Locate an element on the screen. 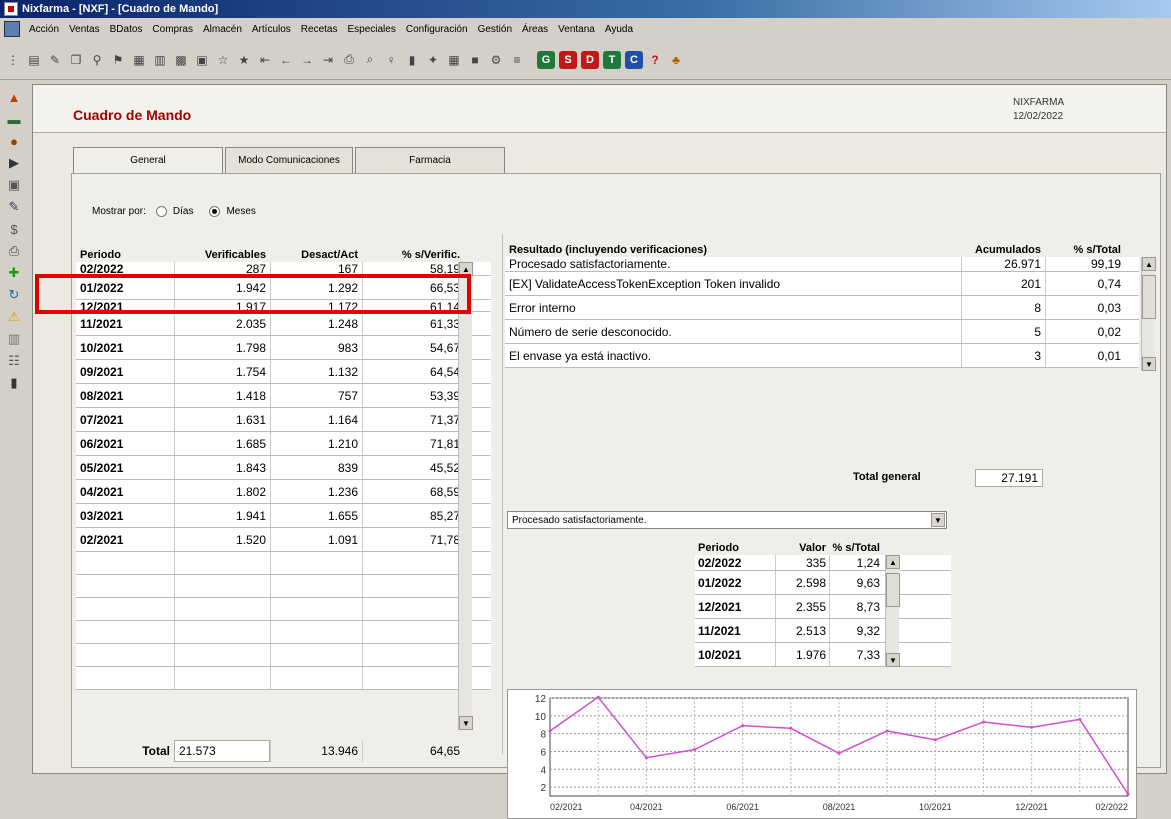 The height and width of the screenshot is (819, 1171). sub-scroll-thumb is located at coordinates (893, 590).